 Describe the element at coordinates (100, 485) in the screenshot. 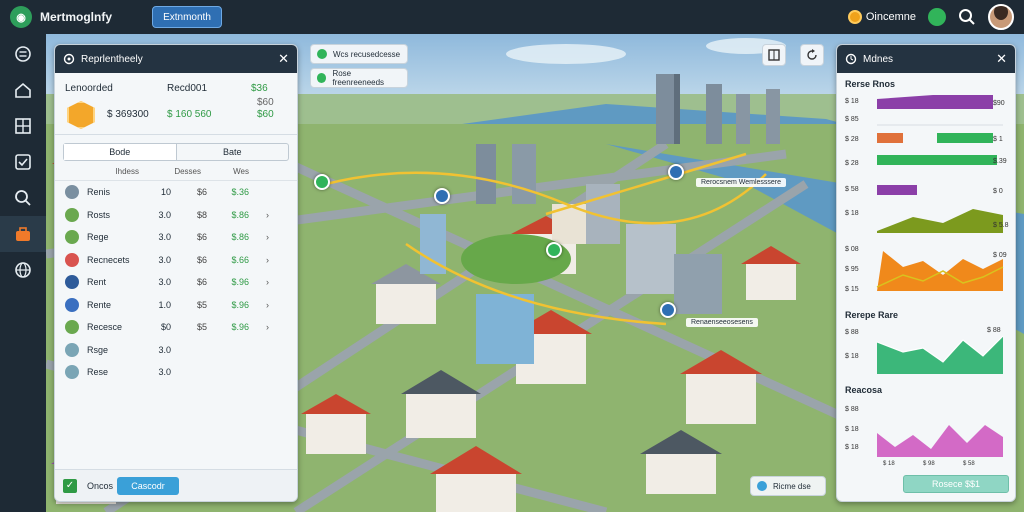

I see `footer-label: Oncos` at that location.